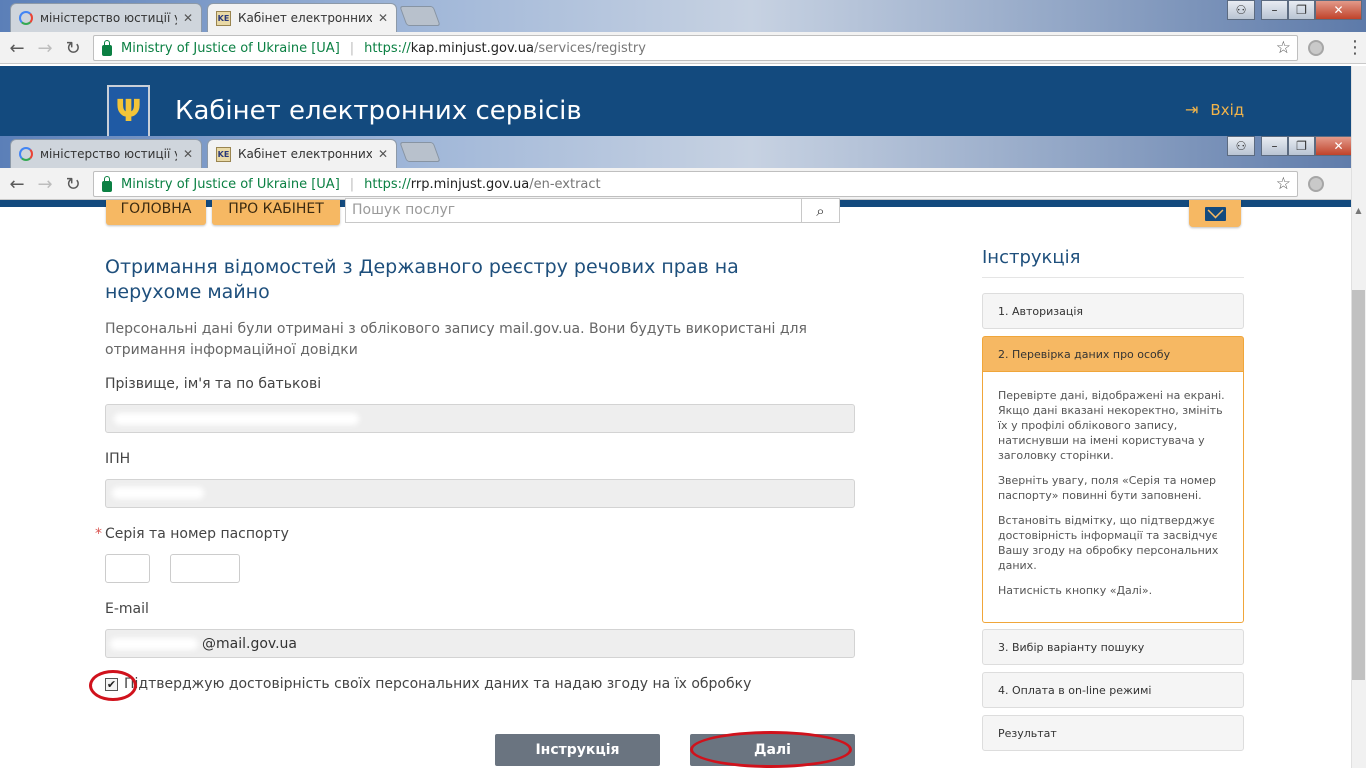 This screenshot has height=768, width=1366. Describe the element at coordinates (1355, 48) in the screenshot. I see `menu-icon: ⋮` at that location.